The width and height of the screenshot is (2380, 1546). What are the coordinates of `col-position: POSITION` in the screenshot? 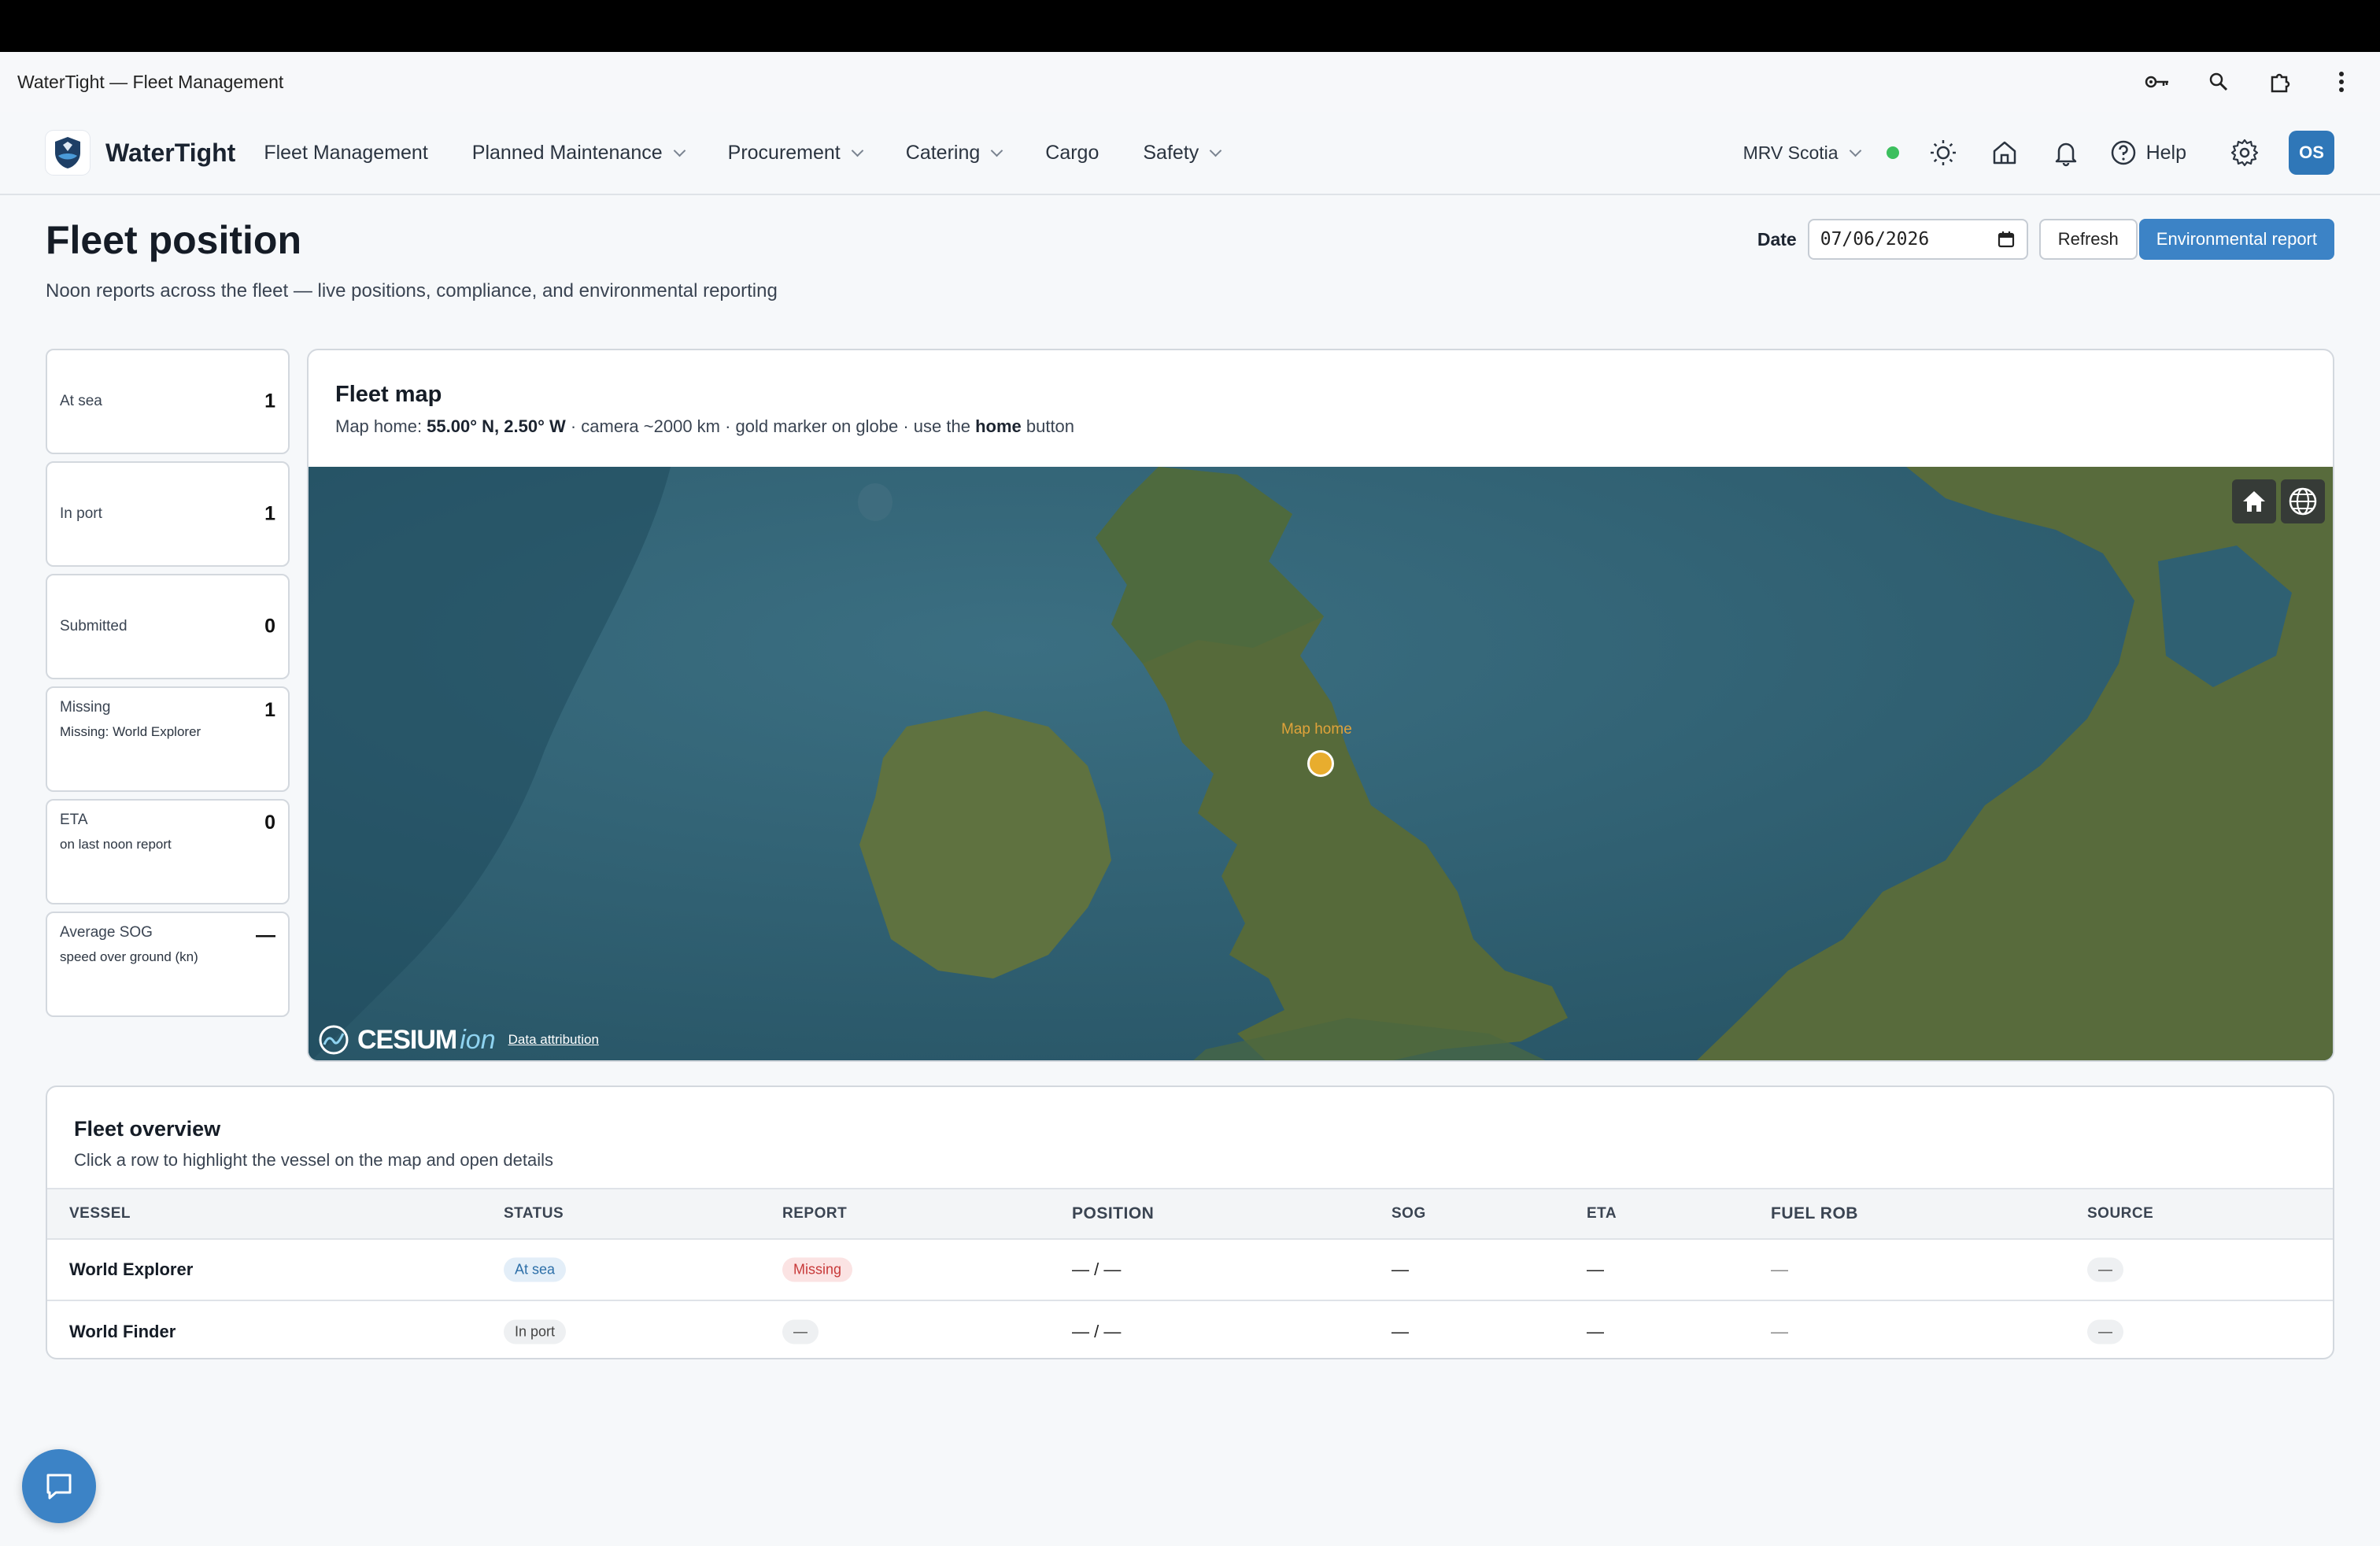 It's located at (1113, 1214).